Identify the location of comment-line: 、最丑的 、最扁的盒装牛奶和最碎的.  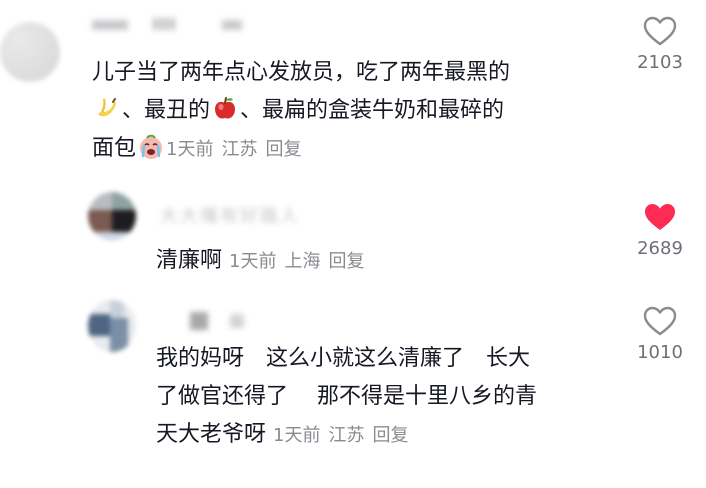
(301, 111).